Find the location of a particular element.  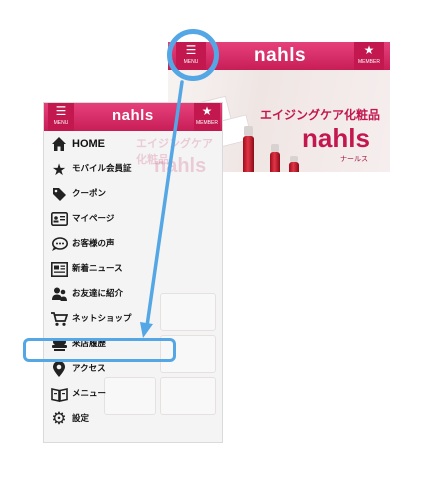

menu-item-customer-voice: お客様の声 is located at coordinates (133, 244).